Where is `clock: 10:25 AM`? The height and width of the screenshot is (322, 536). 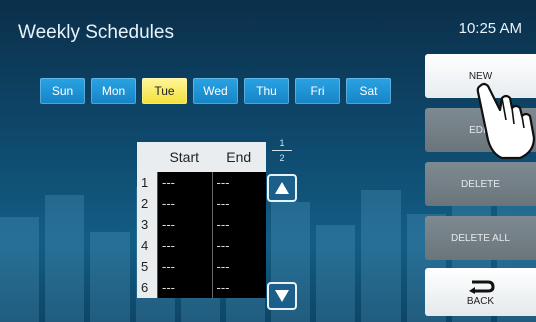
clock: 10:25 AM is located at coordinates (490, 28).